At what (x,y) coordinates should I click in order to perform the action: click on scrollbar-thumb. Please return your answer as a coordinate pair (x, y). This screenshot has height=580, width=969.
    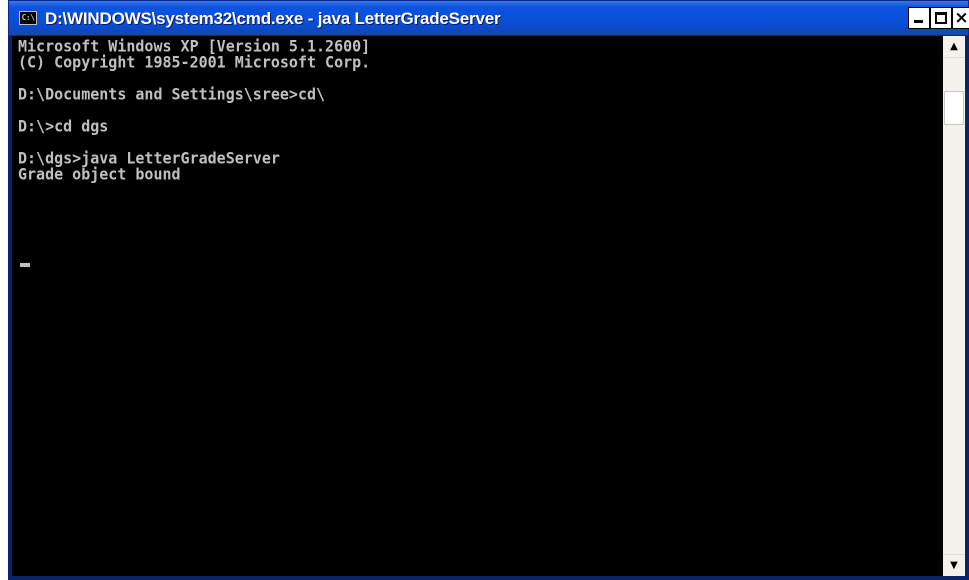
    Looking at the image, I should click on (954, 108).